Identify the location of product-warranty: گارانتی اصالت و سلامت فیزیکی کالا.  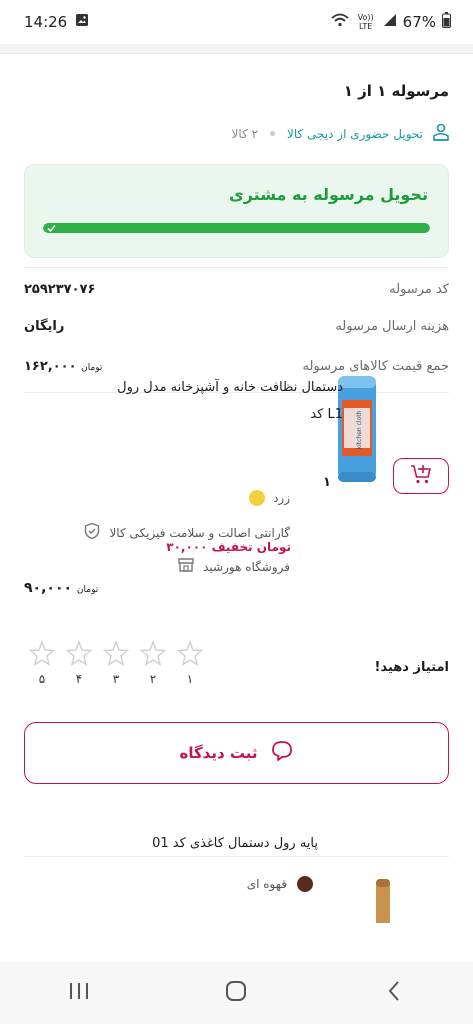
(199, 532).